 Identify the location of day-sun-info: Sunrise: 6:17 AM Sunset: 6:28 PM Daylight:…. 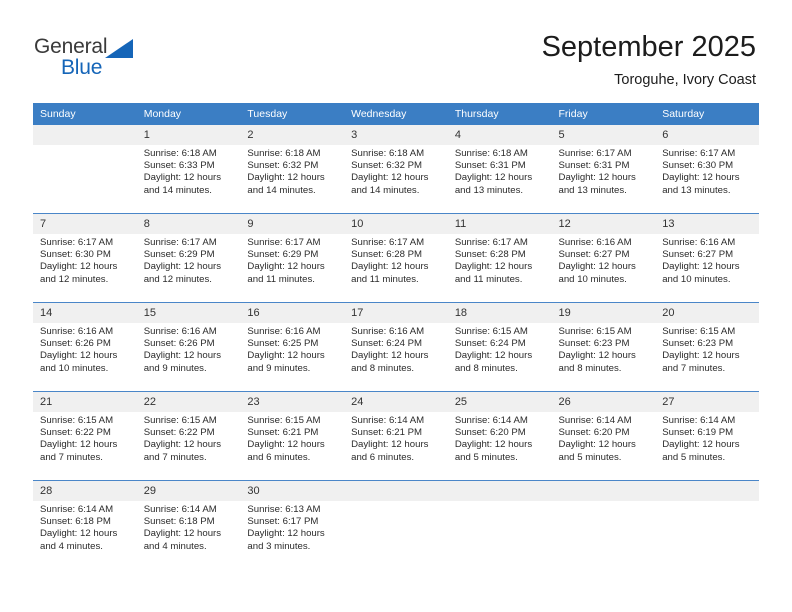
(500, 260).